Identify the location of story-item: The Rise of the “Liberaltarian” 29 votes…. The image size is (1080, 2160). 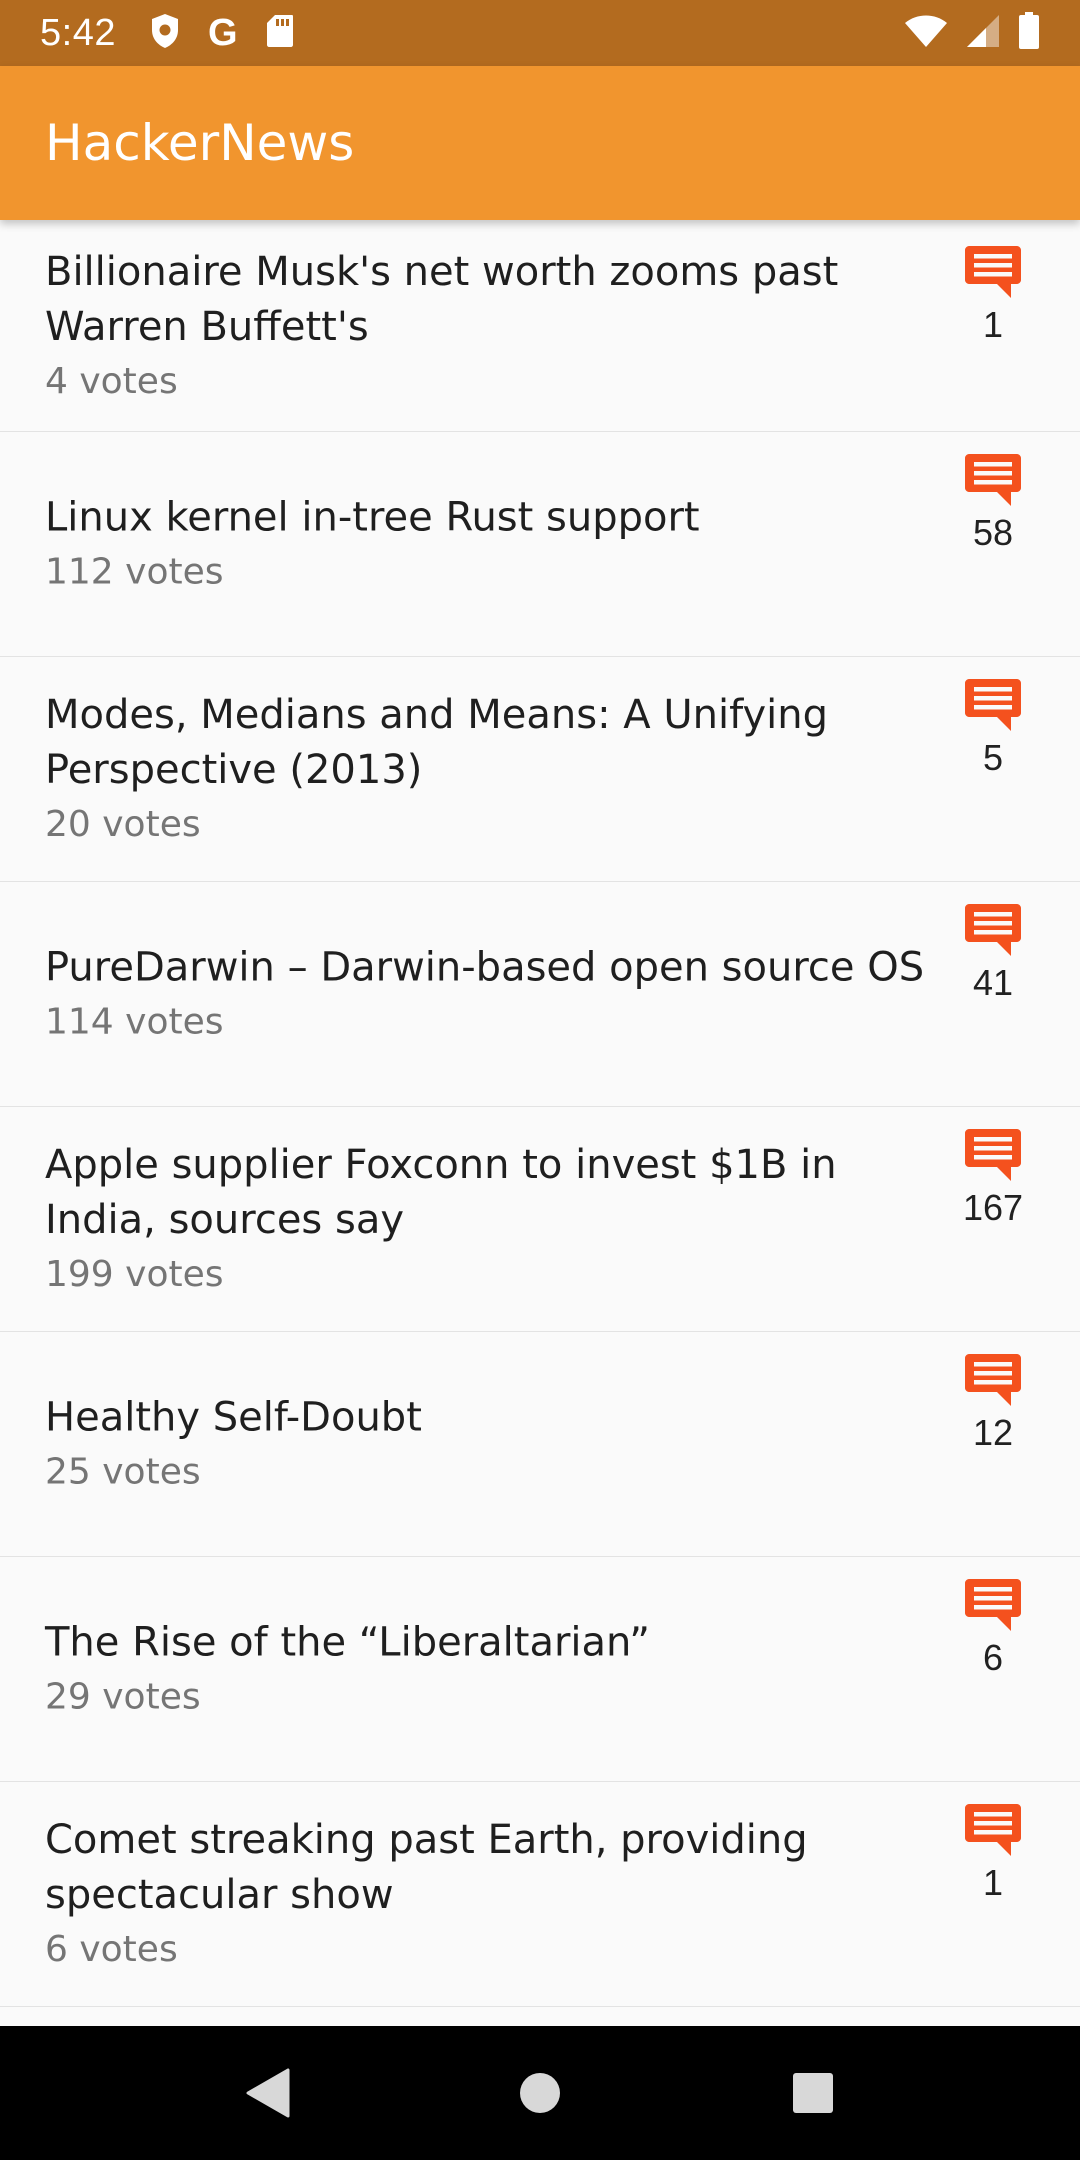
(540, 1669).